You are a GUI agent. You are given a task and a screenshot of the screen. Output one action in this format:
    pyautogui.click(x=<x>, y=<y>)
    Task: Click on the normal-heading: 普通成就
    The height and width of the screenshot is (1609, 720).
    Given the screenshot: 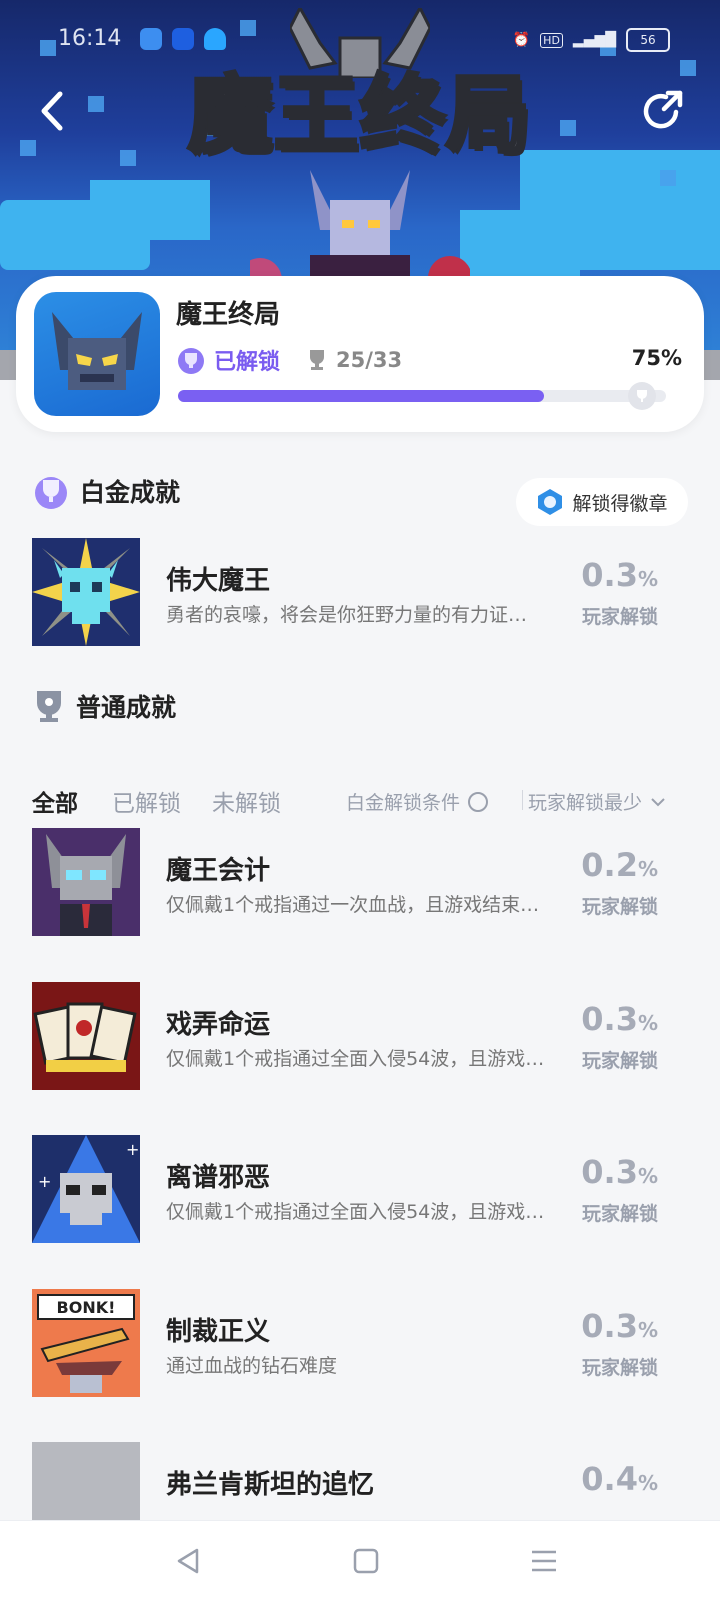 What is the action you would take?
    pyautogui.click(x=126, y=707)
    